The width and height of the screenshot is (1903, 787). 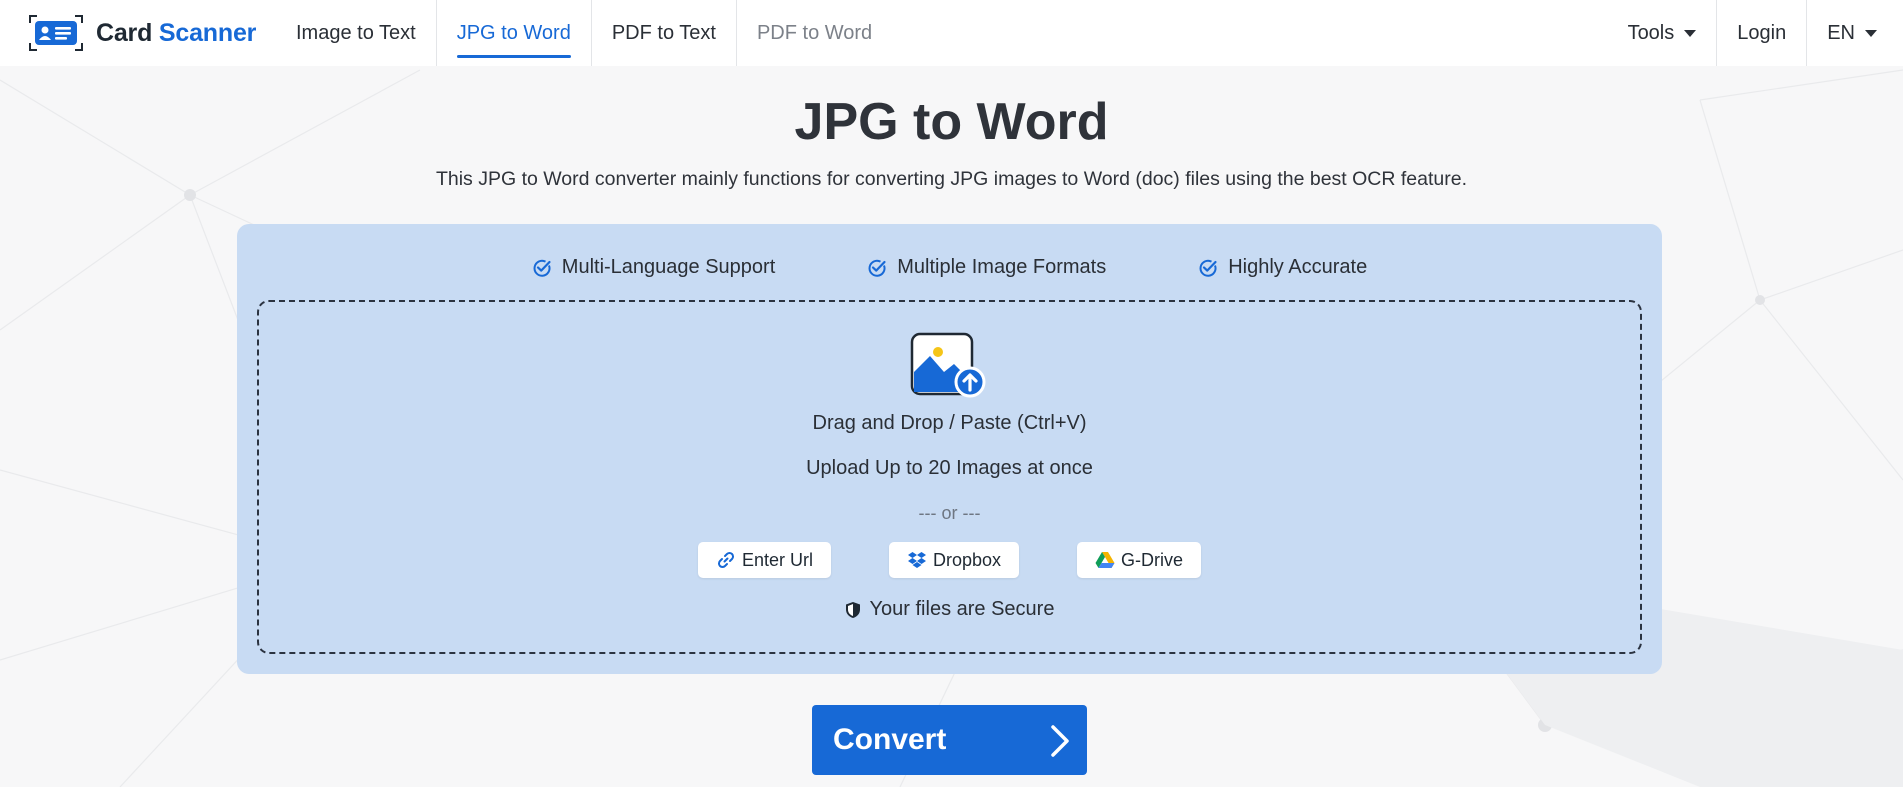 I want to click on brand-name-card: Card, so click(x=124, y=32).